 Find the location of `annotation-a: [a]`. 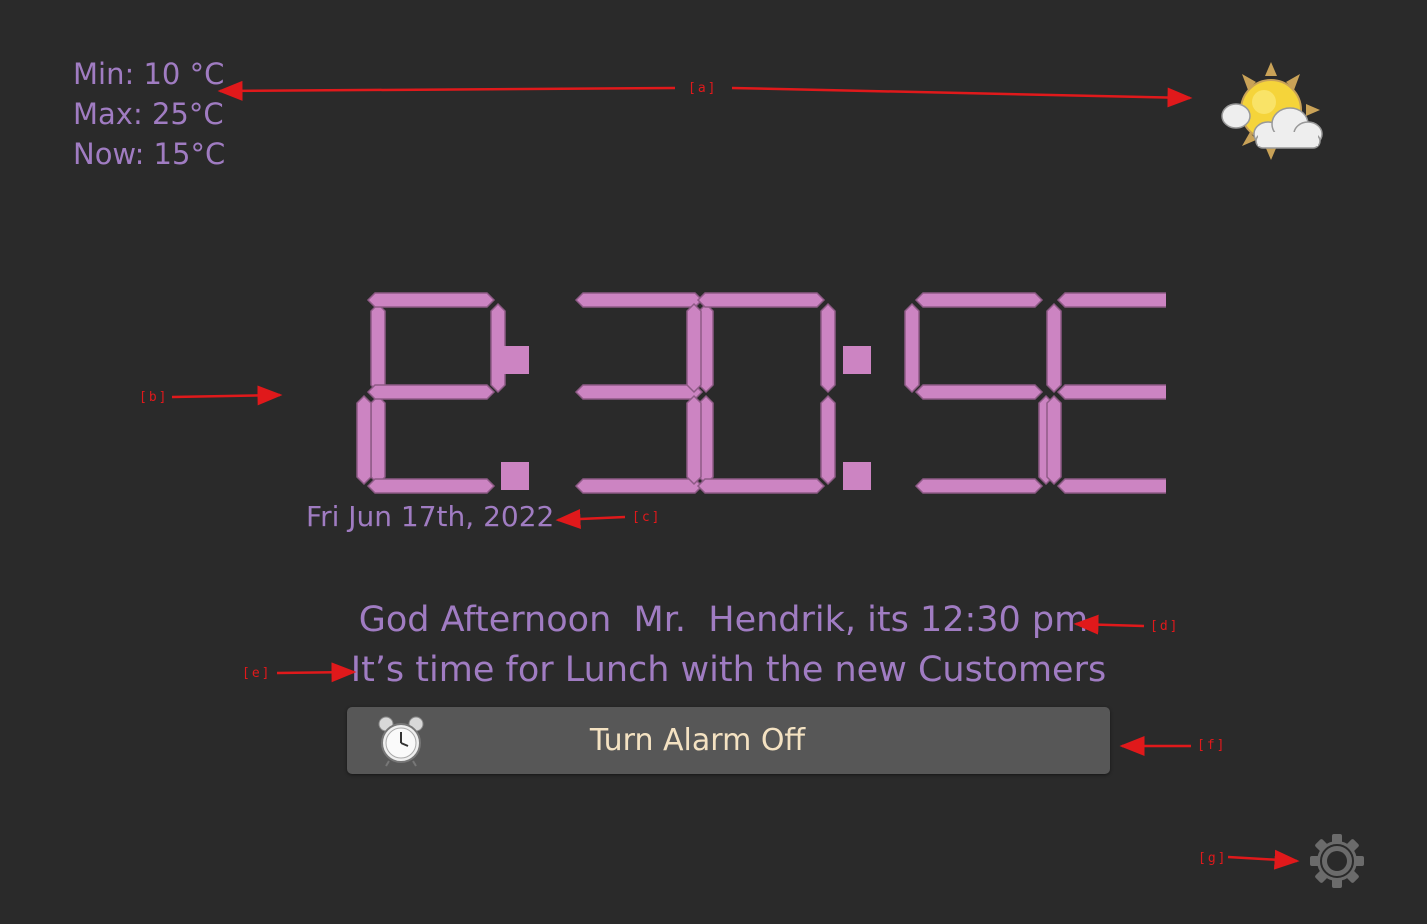

annotation-a: [a] is located at coordinates (703, 88).